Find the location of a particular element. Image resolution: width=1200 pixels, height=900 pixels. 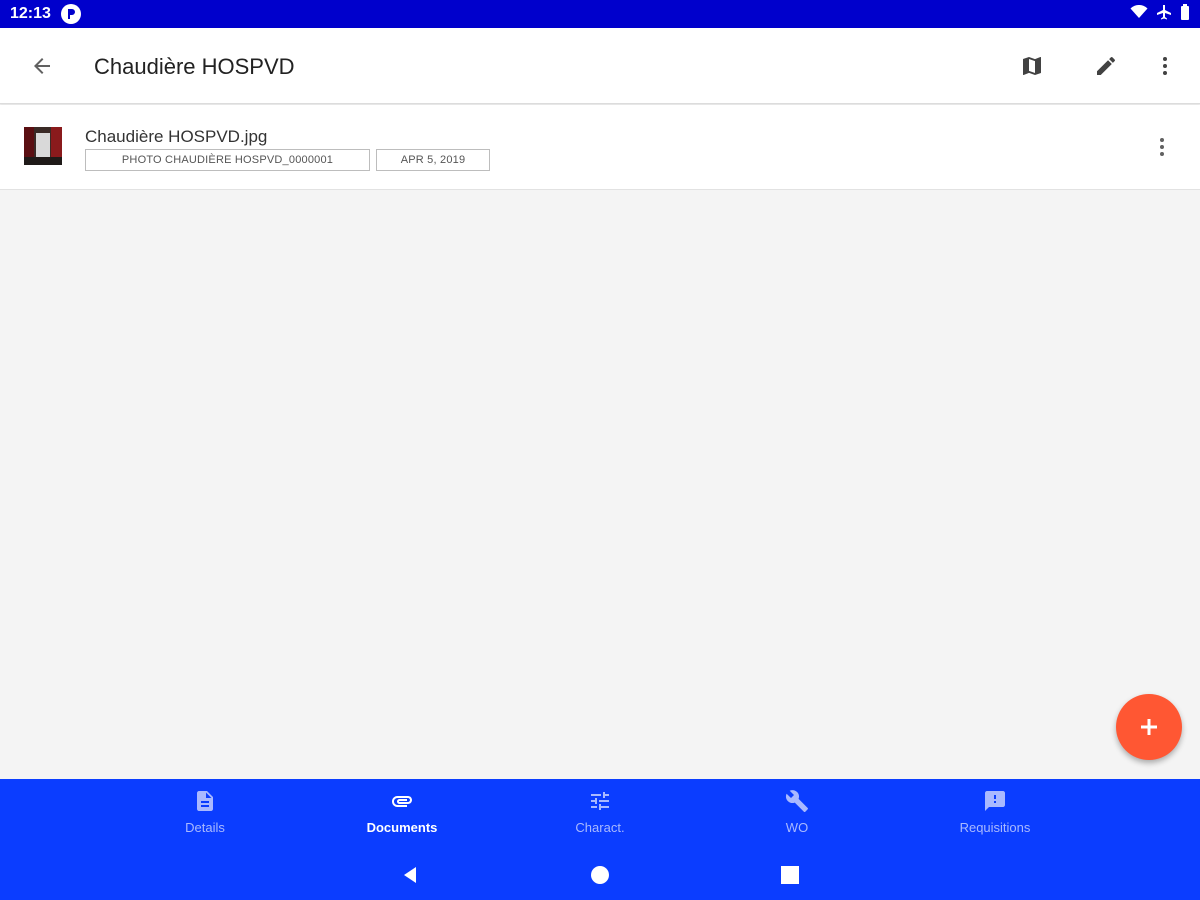

status-icons is located at coordinates (1160, 14).